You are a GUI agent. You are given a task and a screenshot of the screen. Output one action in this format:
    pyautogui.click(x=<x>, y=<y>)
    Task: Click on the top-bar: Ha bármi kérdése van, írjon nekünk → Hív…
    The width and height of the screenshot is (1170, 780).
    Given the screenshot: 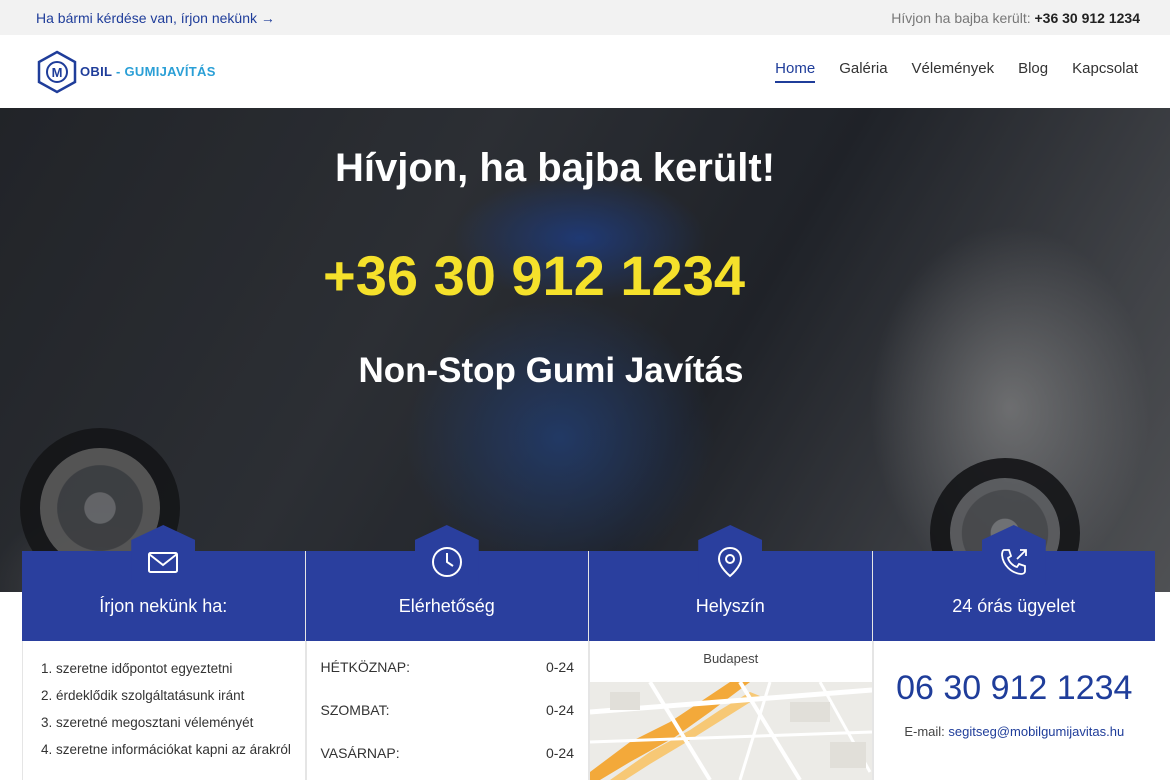 What is the action you would take?
    pyautogui.click(x=585, y=17)
    